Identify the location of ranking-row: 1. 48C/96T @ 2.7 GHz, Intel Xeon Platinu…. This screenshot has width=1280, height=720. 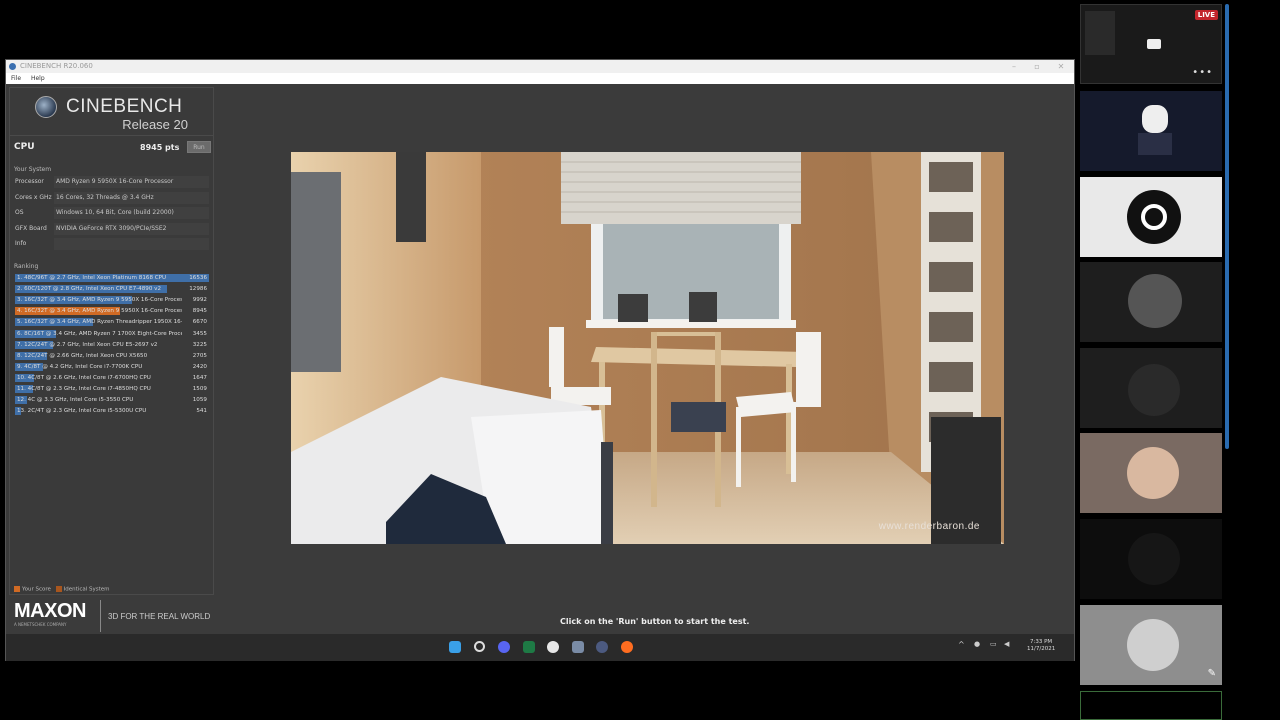
(112, 278).